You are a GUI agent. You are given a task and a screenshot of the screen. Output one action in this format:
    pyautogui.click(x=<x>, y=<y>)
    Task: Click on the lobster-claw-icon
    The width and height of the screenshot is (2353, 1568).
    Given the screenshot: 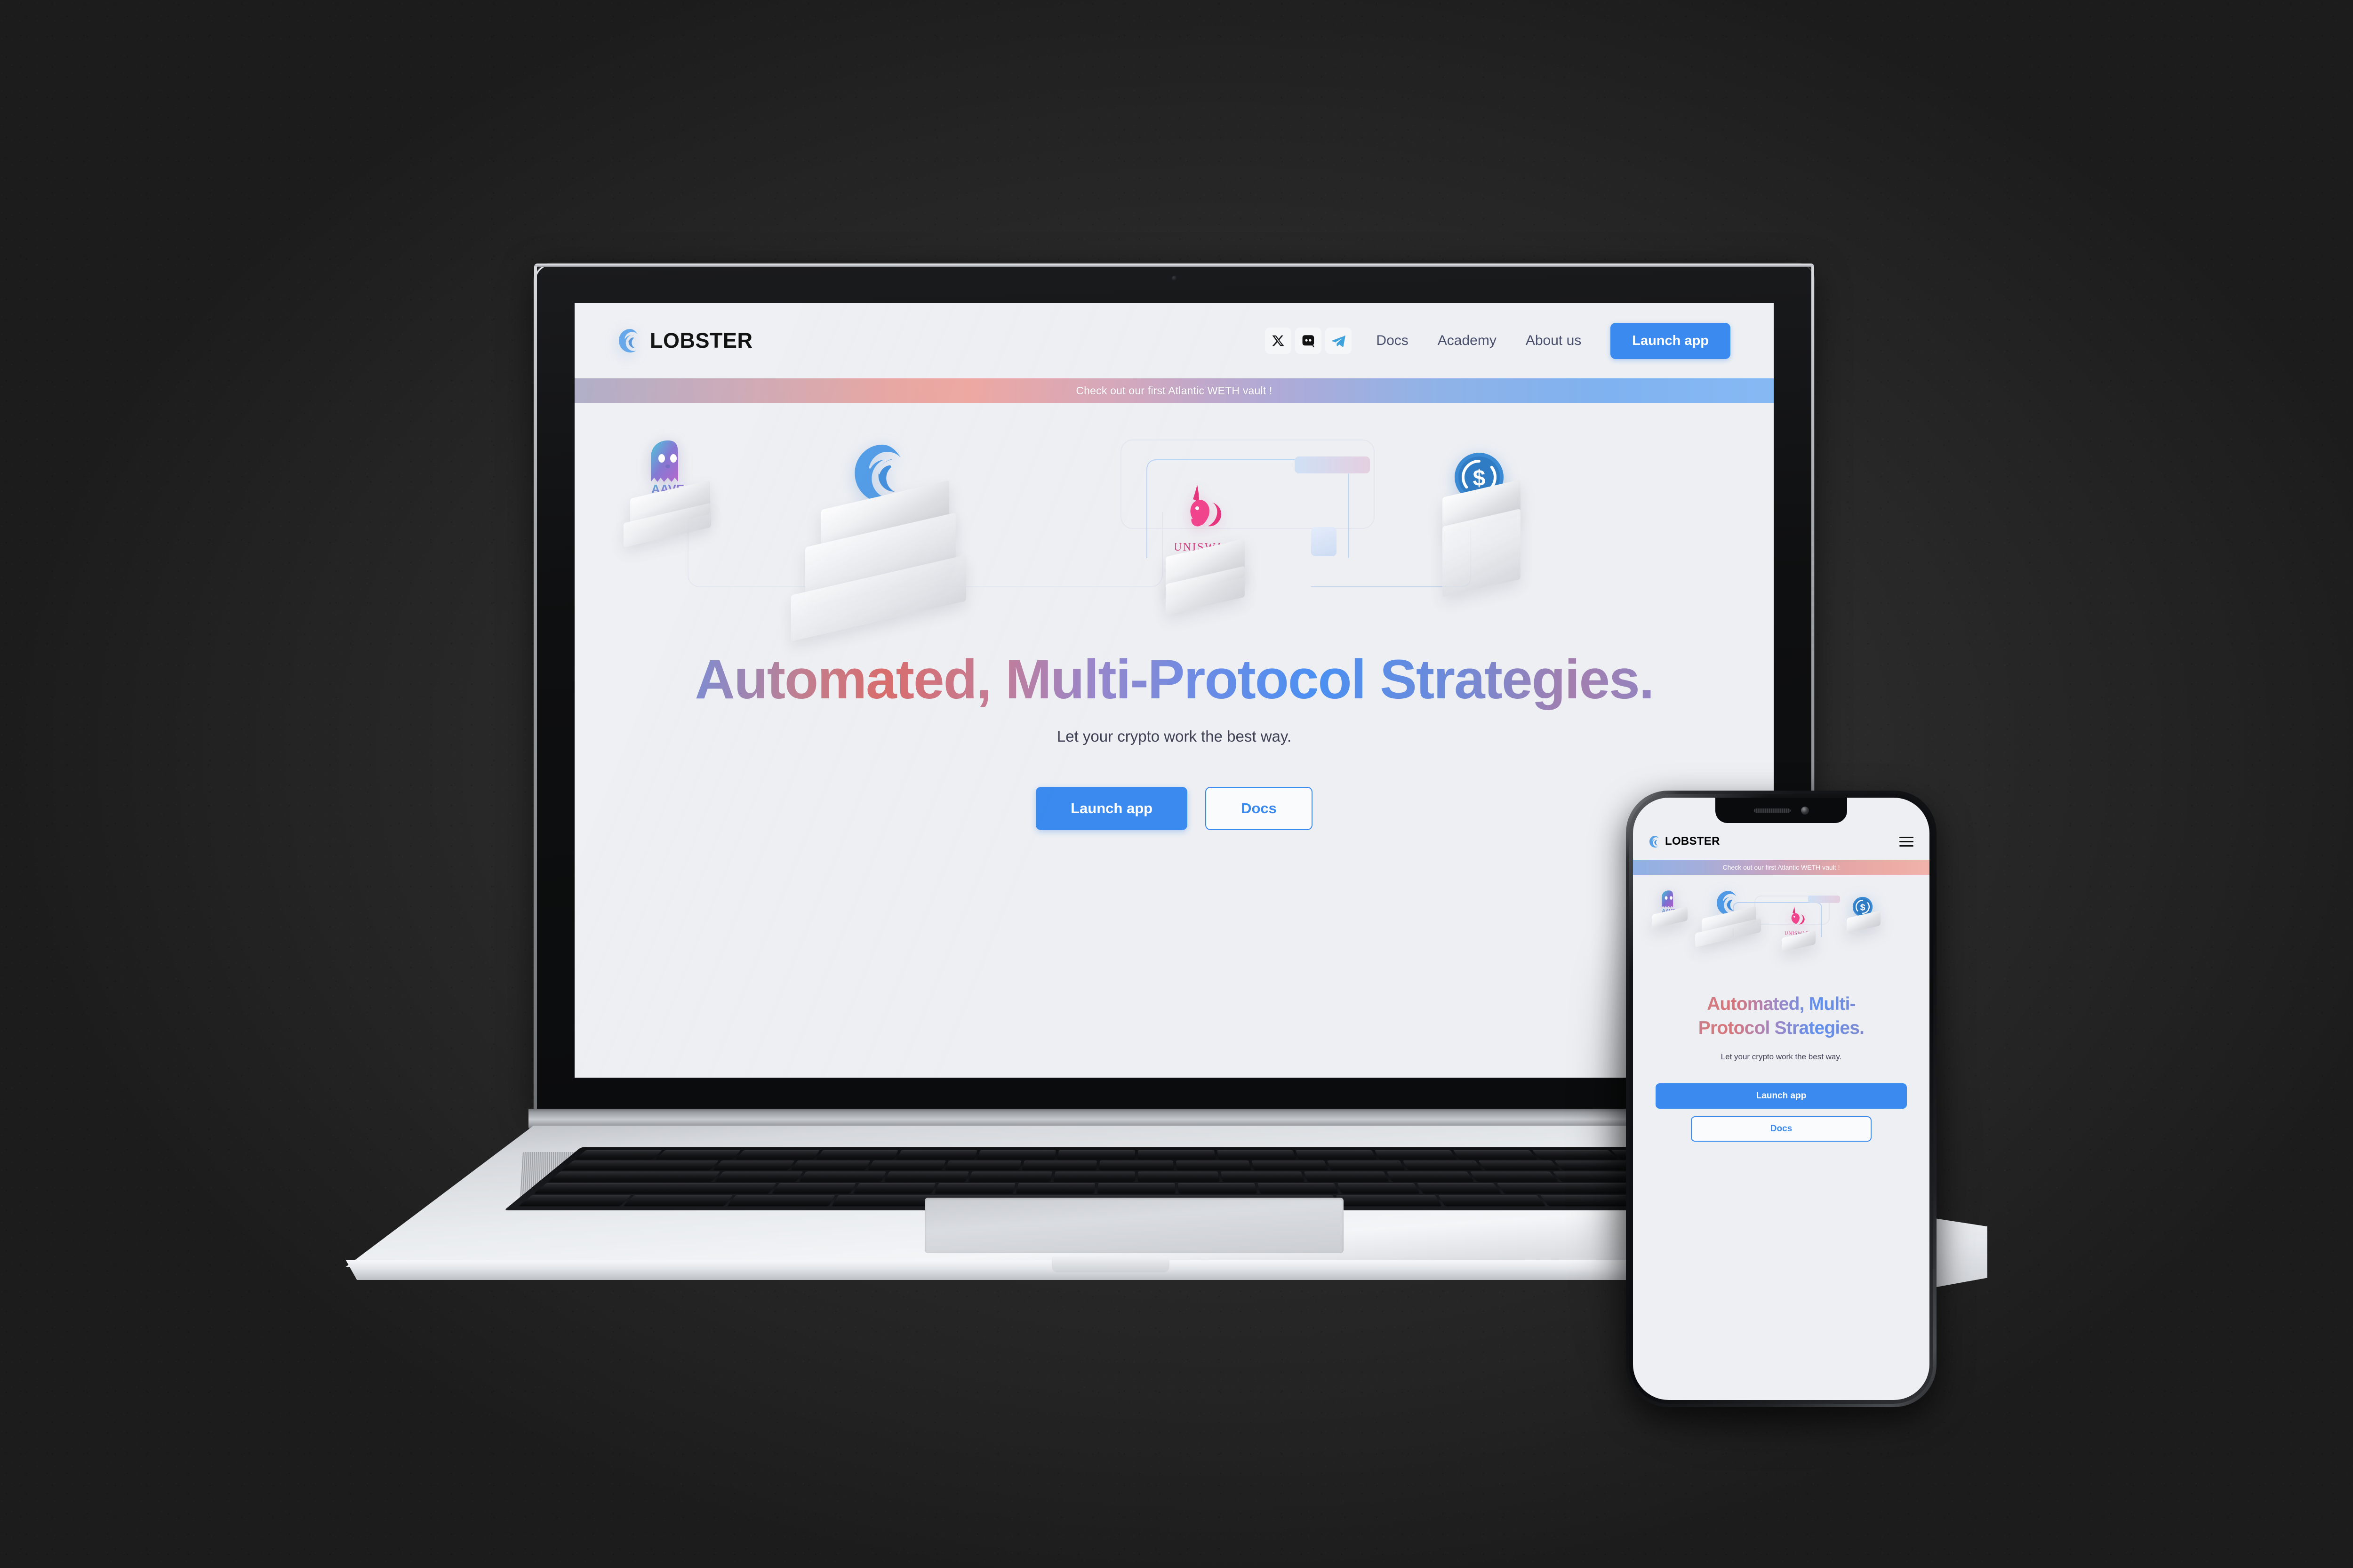 What is the action you would take?
    pyautogui.click(x=629, y=340)
    